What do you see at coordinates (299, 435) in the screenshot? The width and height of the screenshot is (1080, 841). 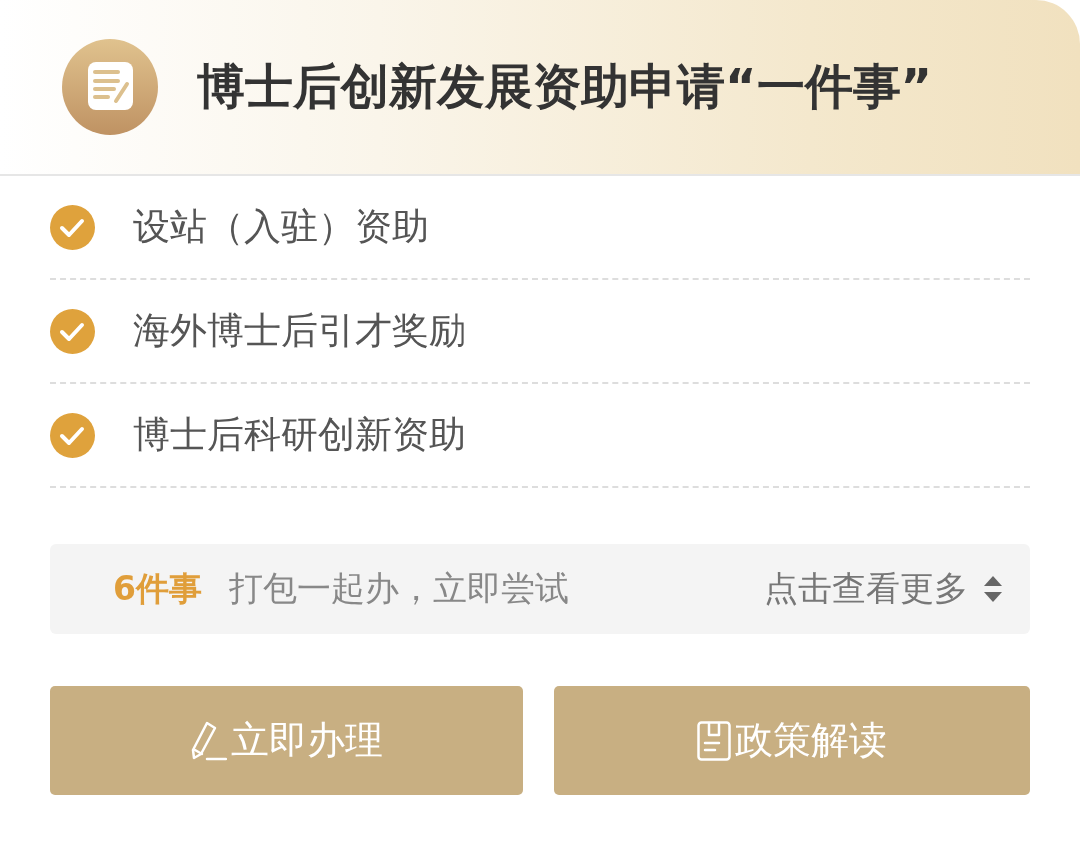 I see `item-label: 博士后科研创新资助` at bounding box center [299, 435].